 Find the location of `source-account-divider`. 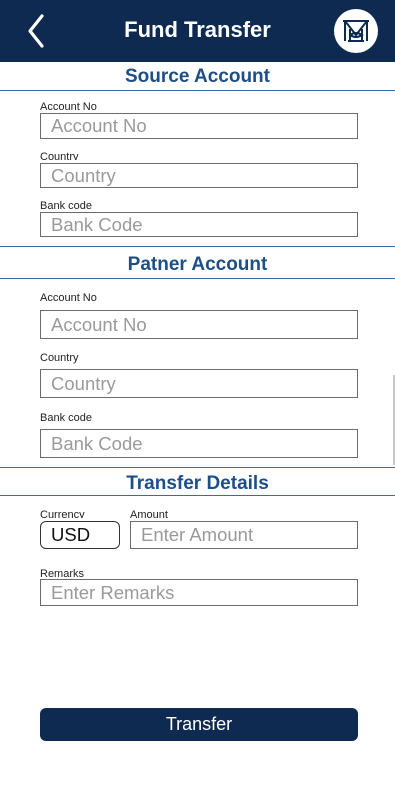

source-account-divider is located at coordinates (197, 90).